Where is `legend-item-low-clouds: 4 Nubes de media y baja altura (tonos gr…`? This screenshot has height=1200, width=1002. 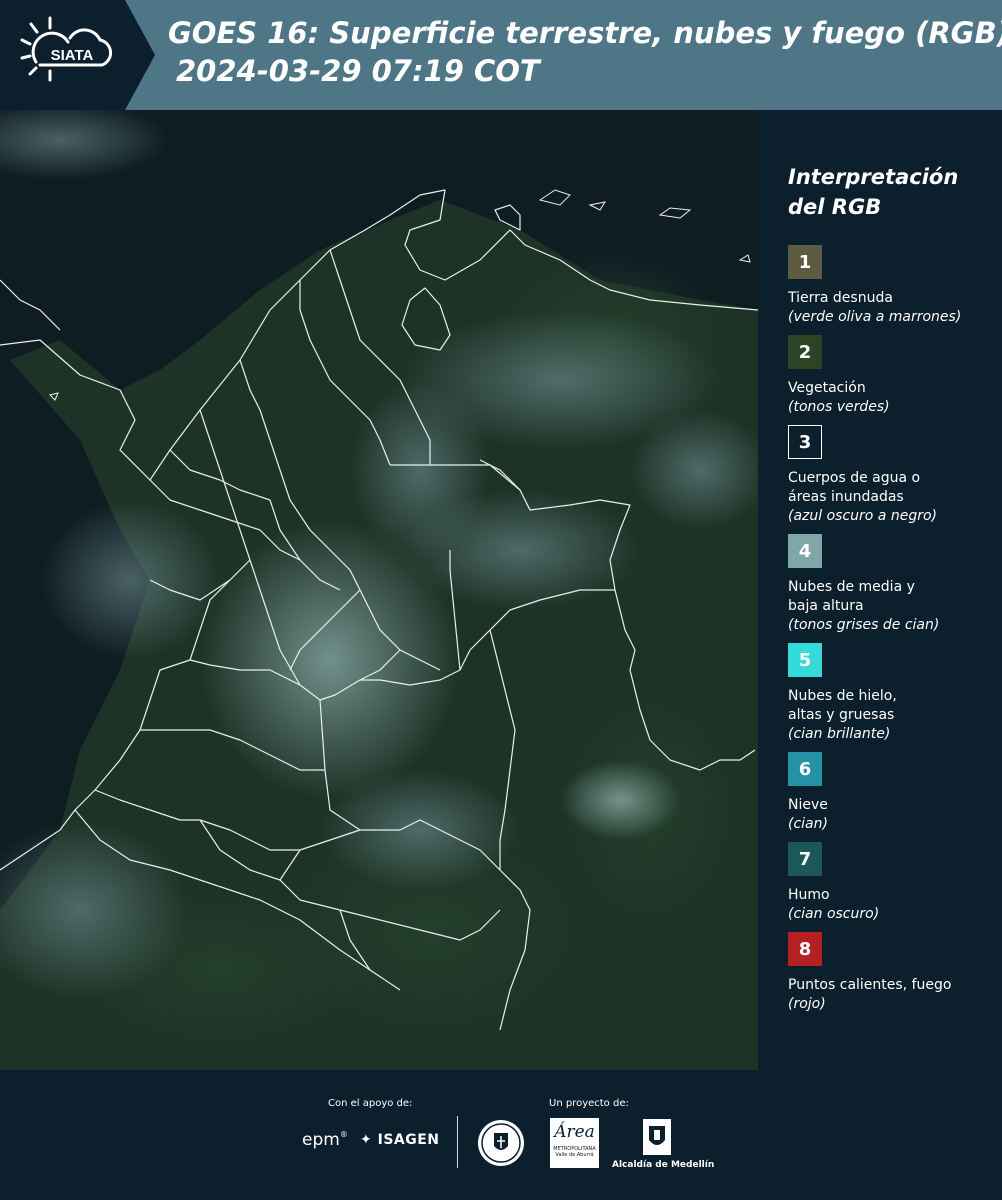
legend-item-low-clouds: 4 Nubes de media y baja altura (tonos gr… is located at coordinates (893, 584).